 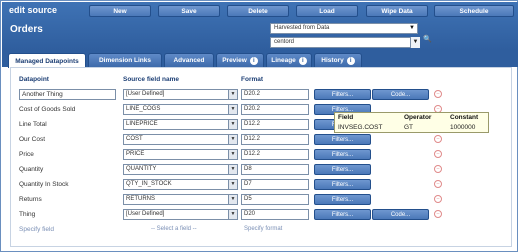 I want to click on datapoint-name-input: Another Thing, so click(x=67, y=94).